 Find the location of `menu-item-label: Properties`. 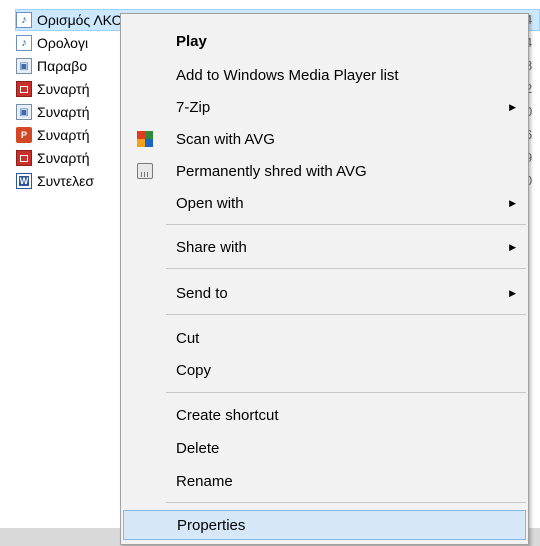

menu-item-label: Properties is located at coordinates (211, 525).